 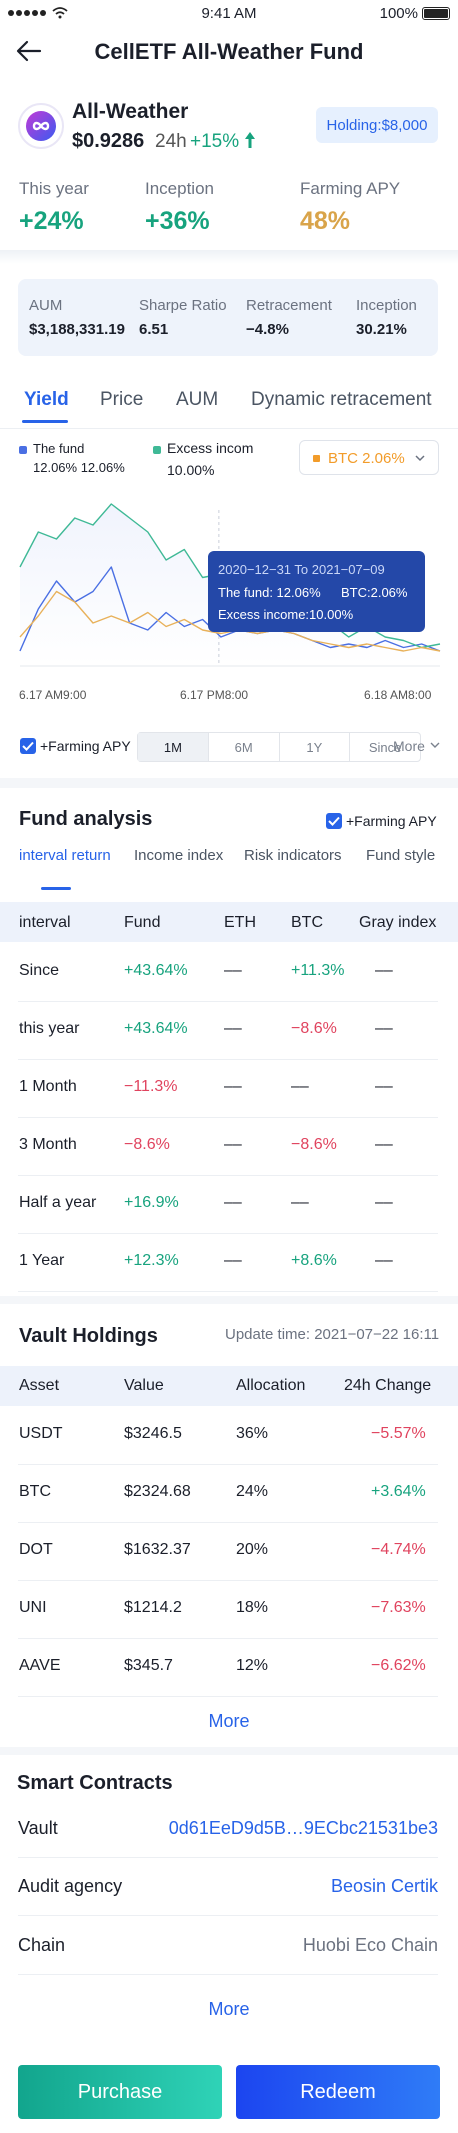 What do you see at coordinates (121, 400) in the screenshot?
I see `tab-price: Price` at bounding box center [121, 400].